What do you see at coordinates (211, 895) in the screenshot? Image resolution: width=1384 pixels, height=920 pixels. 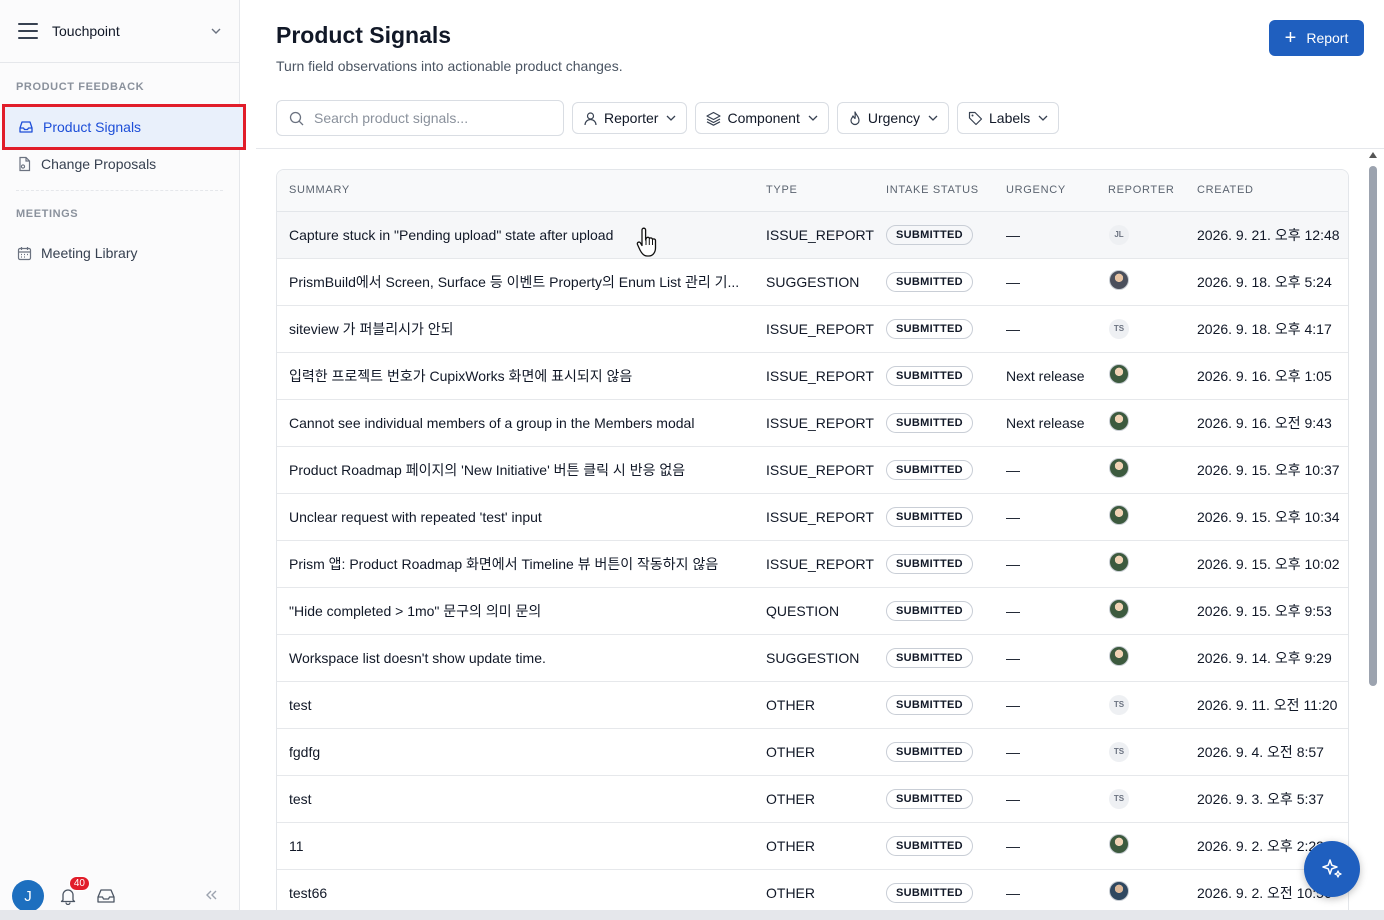 I see `collapse-sidebar-icon` at bounding box center [211, 895].